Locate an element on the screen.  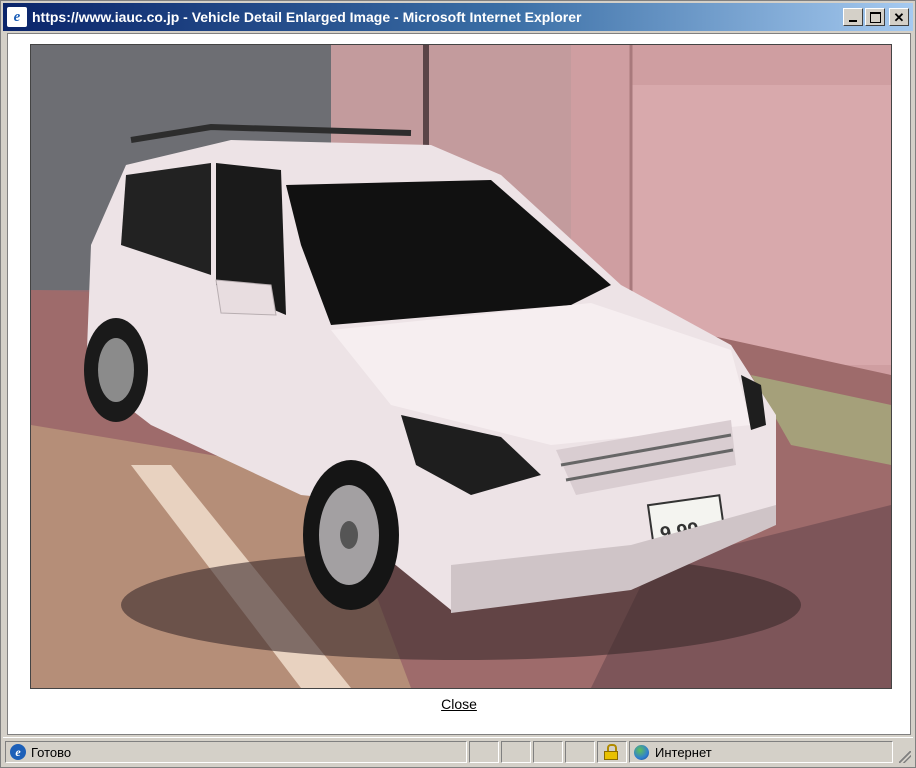
title-buttons: ✕ is located at coordinates (876, 17).